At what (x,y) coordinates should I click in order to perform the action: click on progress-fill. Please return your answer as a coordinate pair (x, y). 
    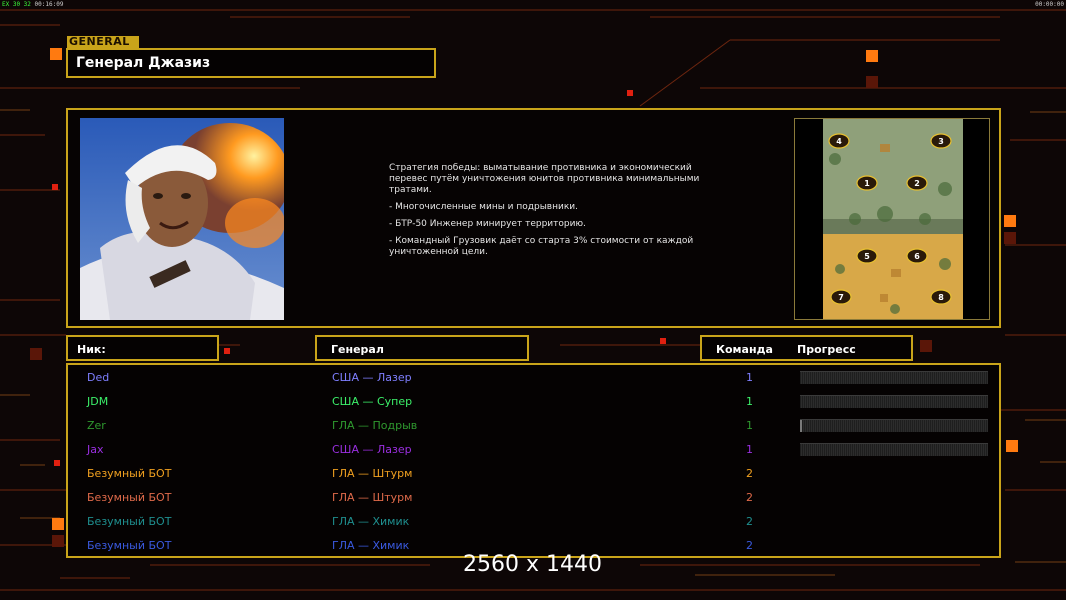
    Looking at the image, I should click on (801, 426).